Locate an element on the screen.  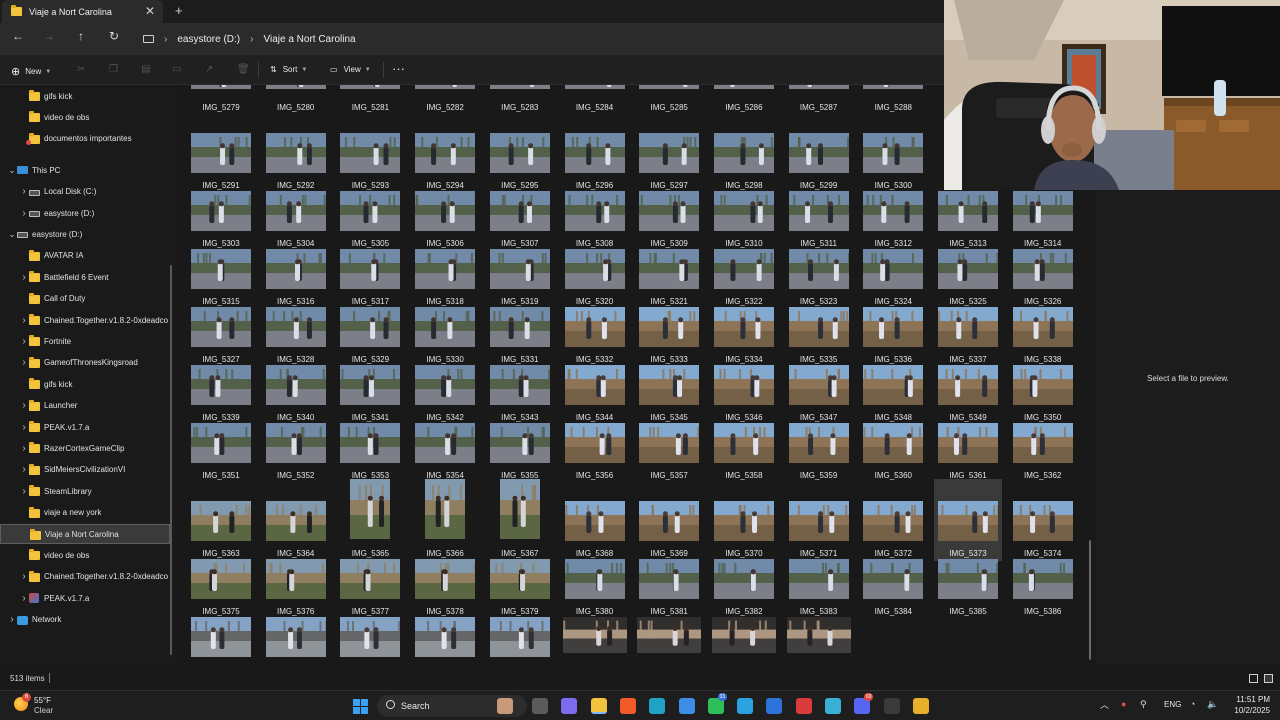
image-file-tile: IMG_5378 is located at coordinates (445, 588).